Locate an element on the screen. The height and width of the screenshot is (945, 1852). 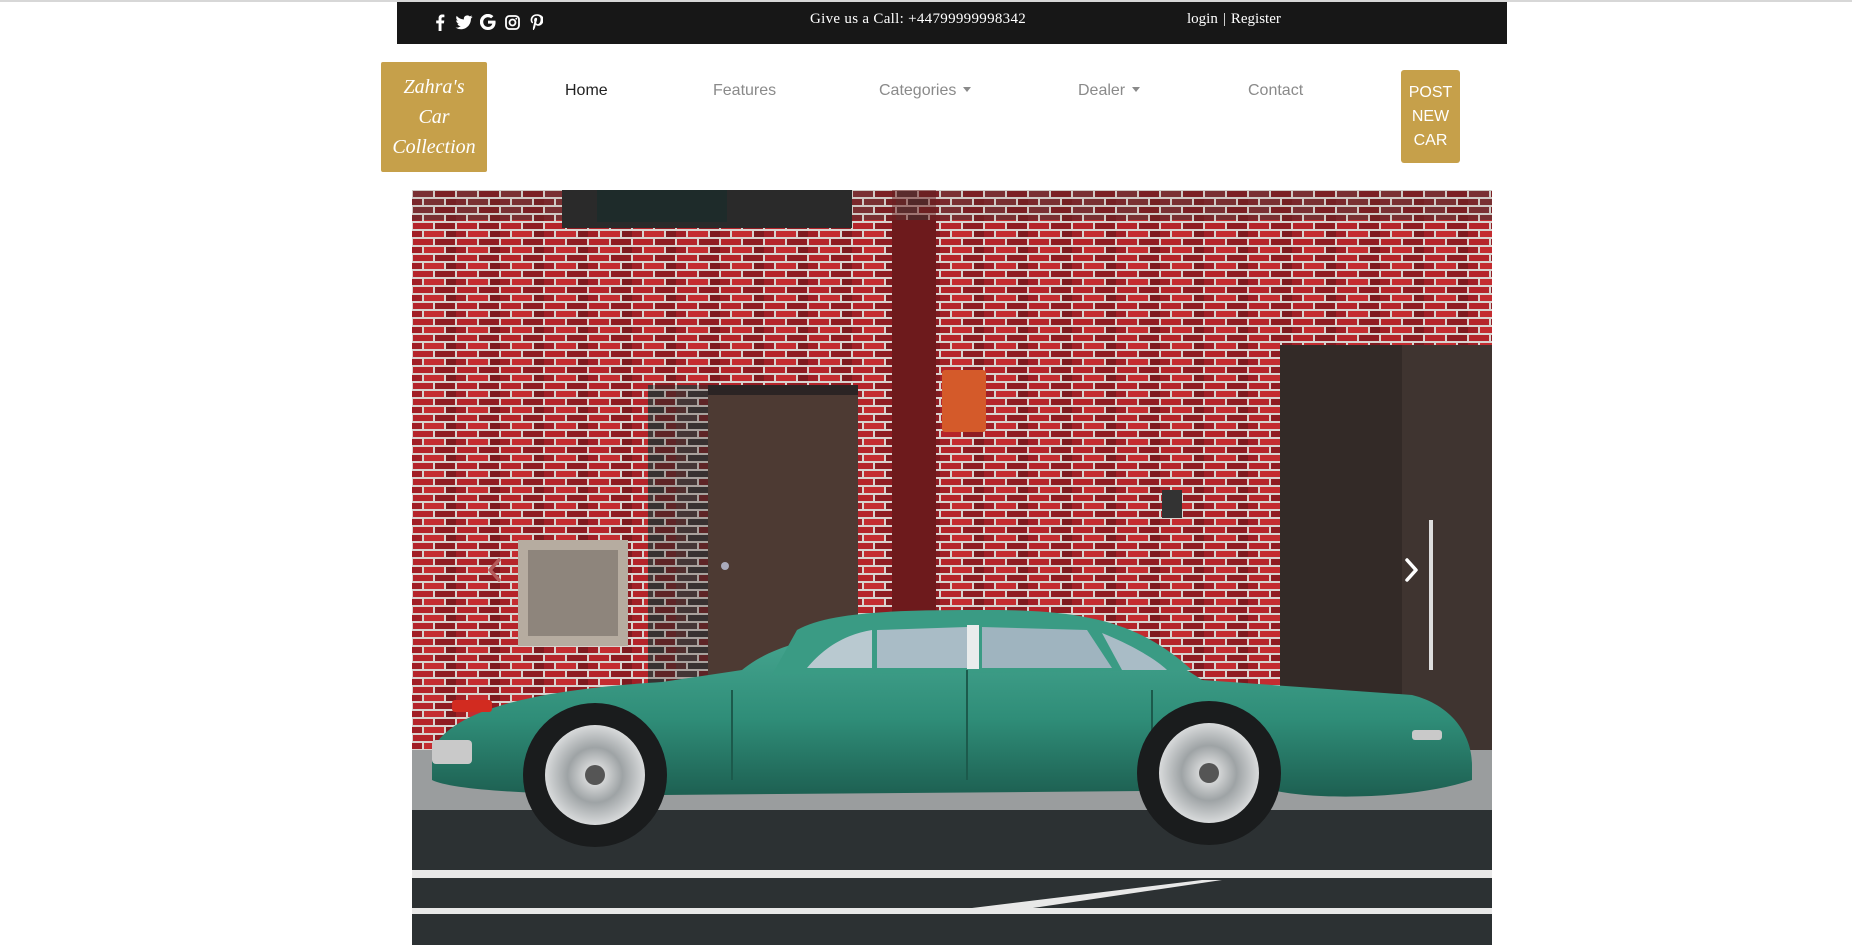
post-new-car-label: POST NEW CAR is located at coordinates (1430, 116).